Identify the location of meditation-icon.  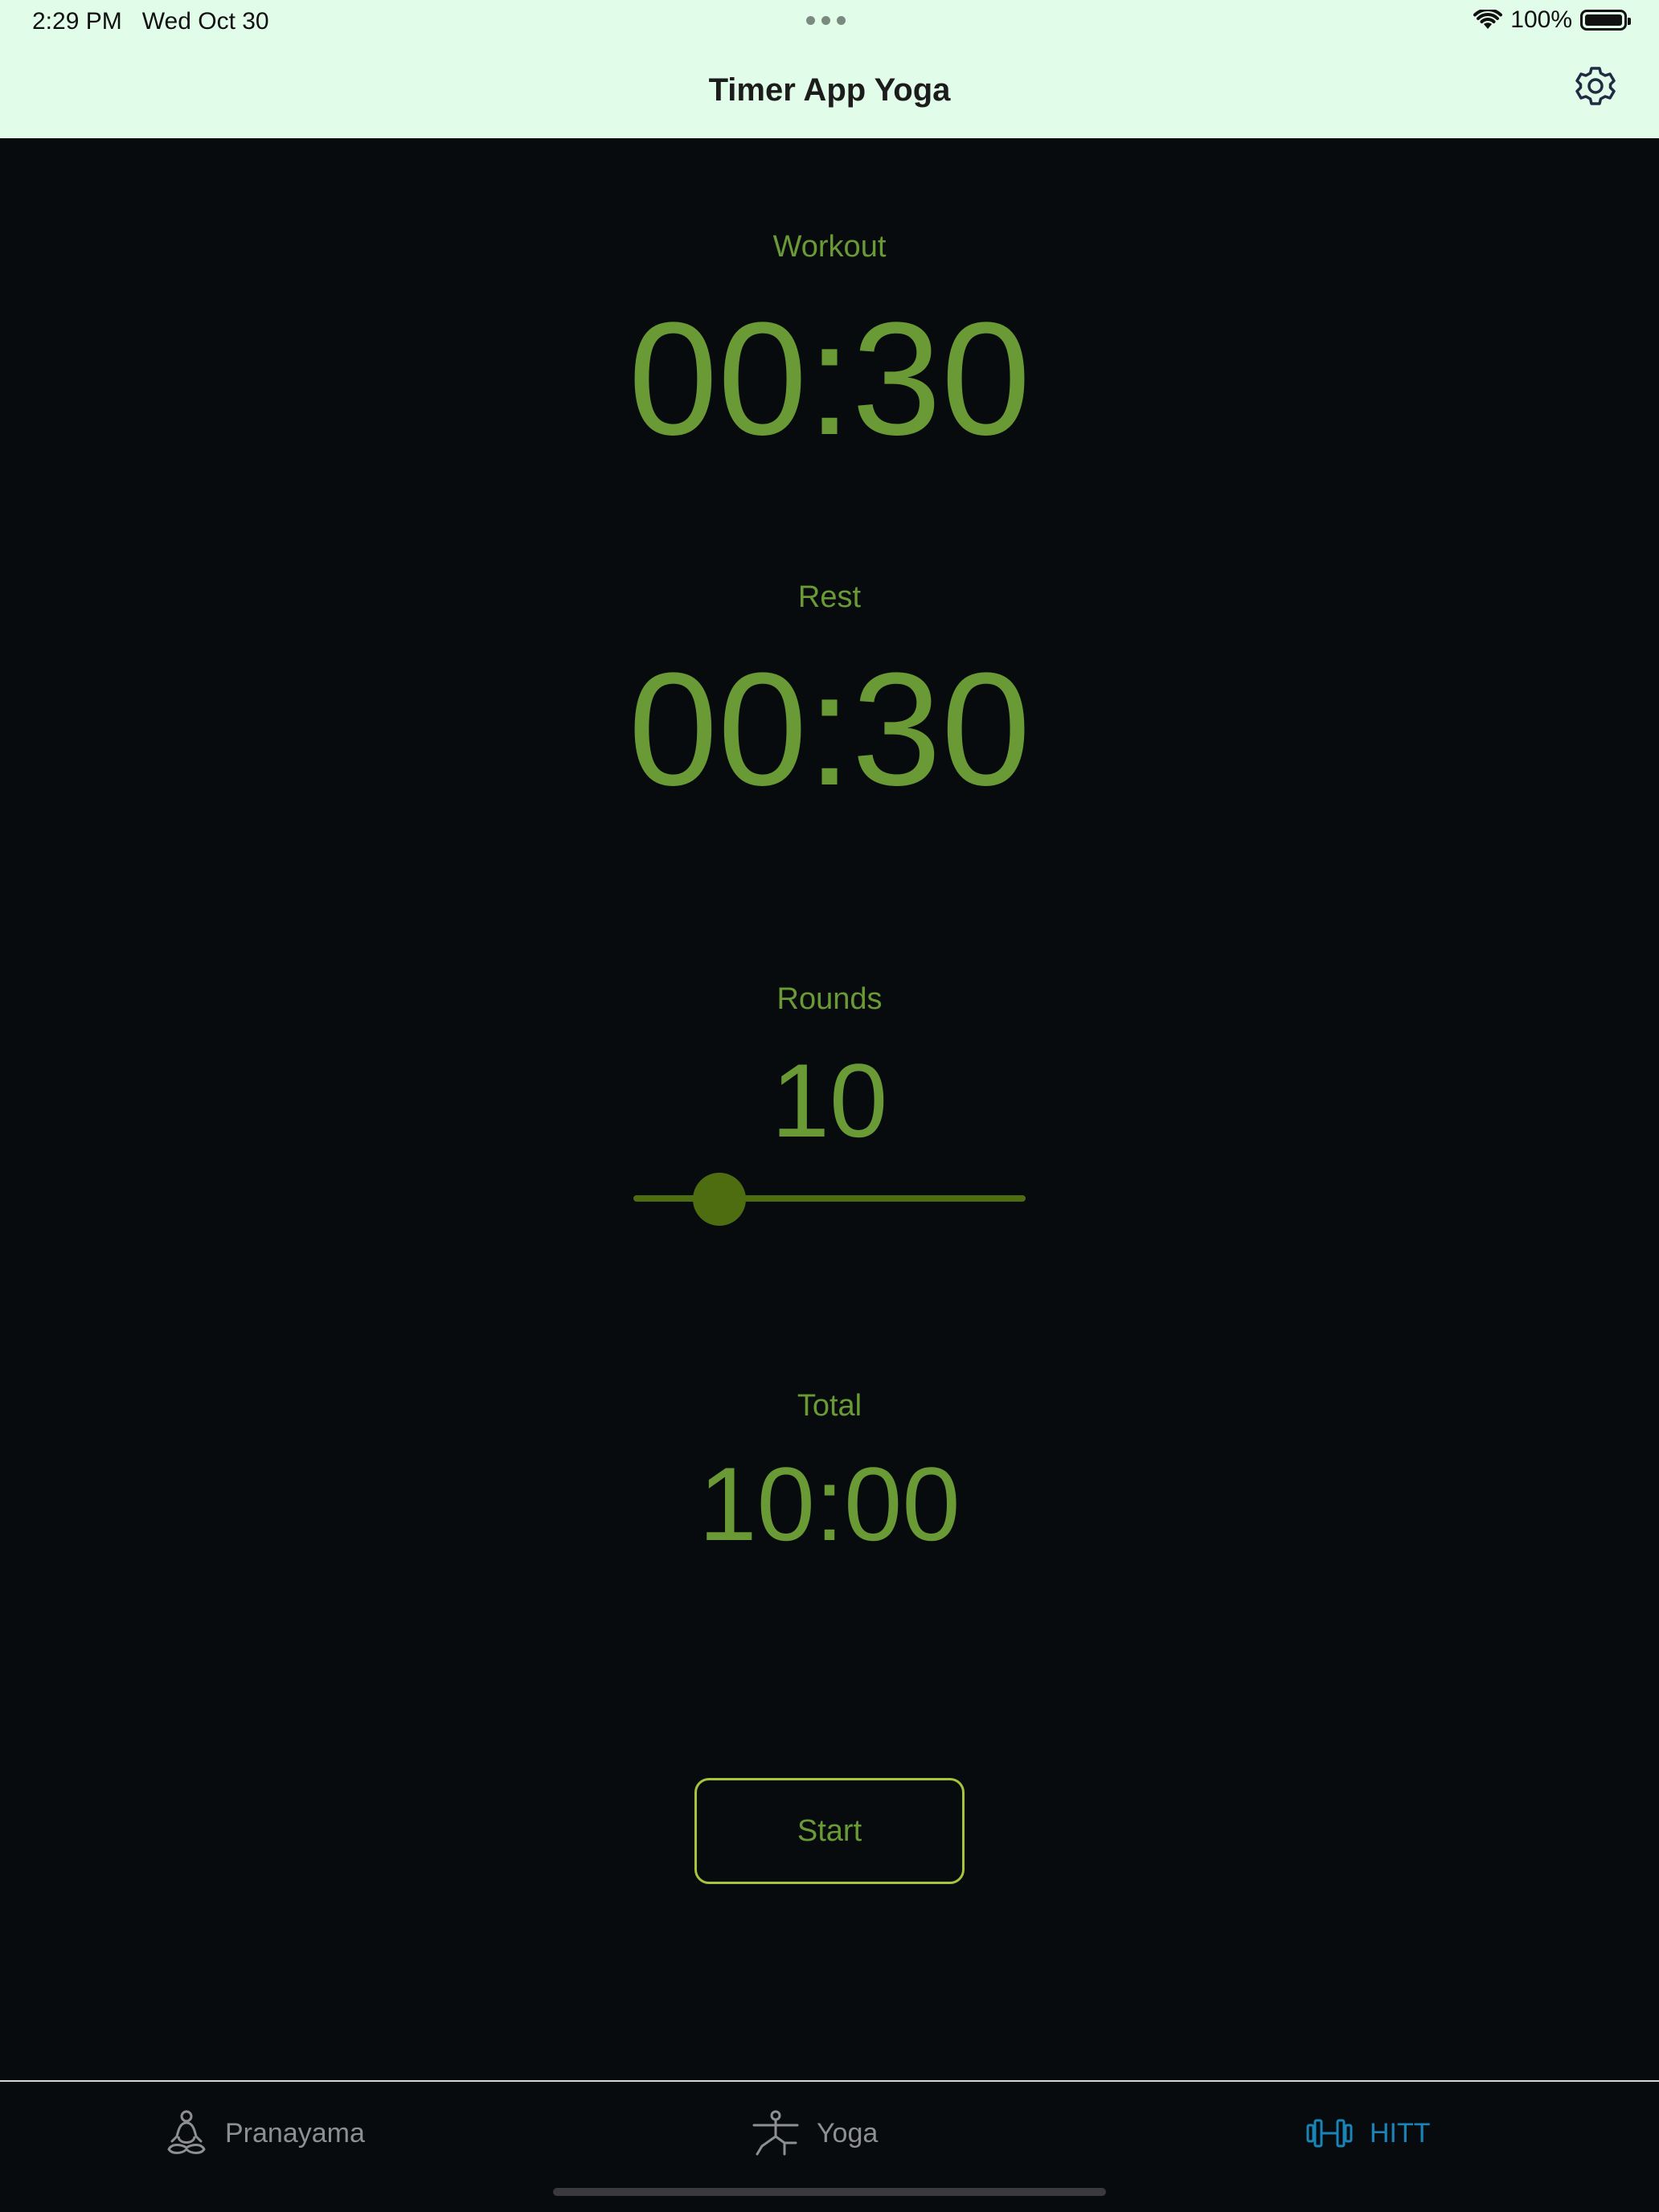
(186, 2132).